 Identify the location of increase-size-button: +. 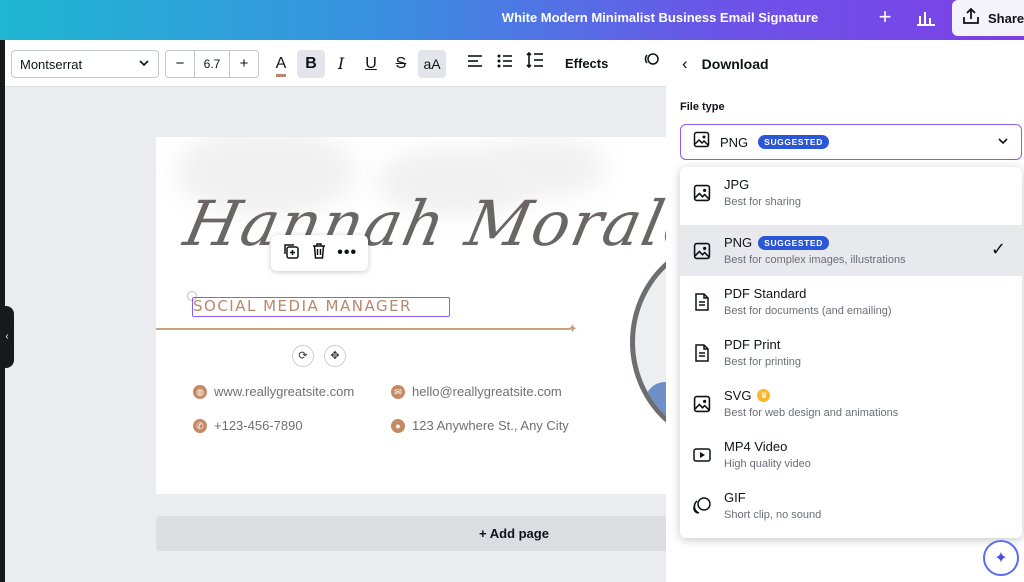
(244, 64).